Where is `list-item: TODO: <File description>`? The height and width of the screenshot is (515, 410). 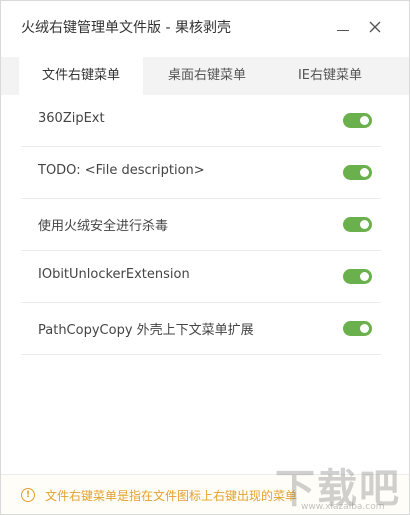 list-item: TODO: <File description> is located at coordinates (201, 173).